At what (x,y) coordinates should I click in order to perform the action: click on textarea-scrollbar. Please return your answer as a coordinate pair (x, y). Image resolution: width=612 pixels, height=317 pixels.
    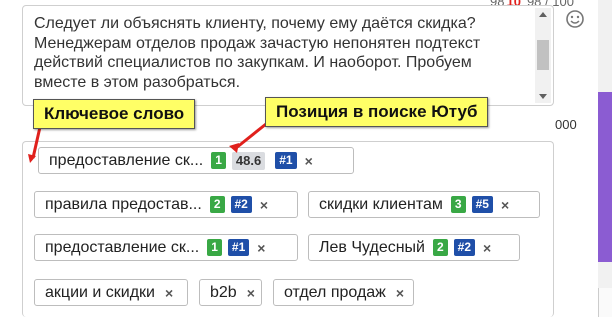
    Looking at the image, I should click on (543, 55).